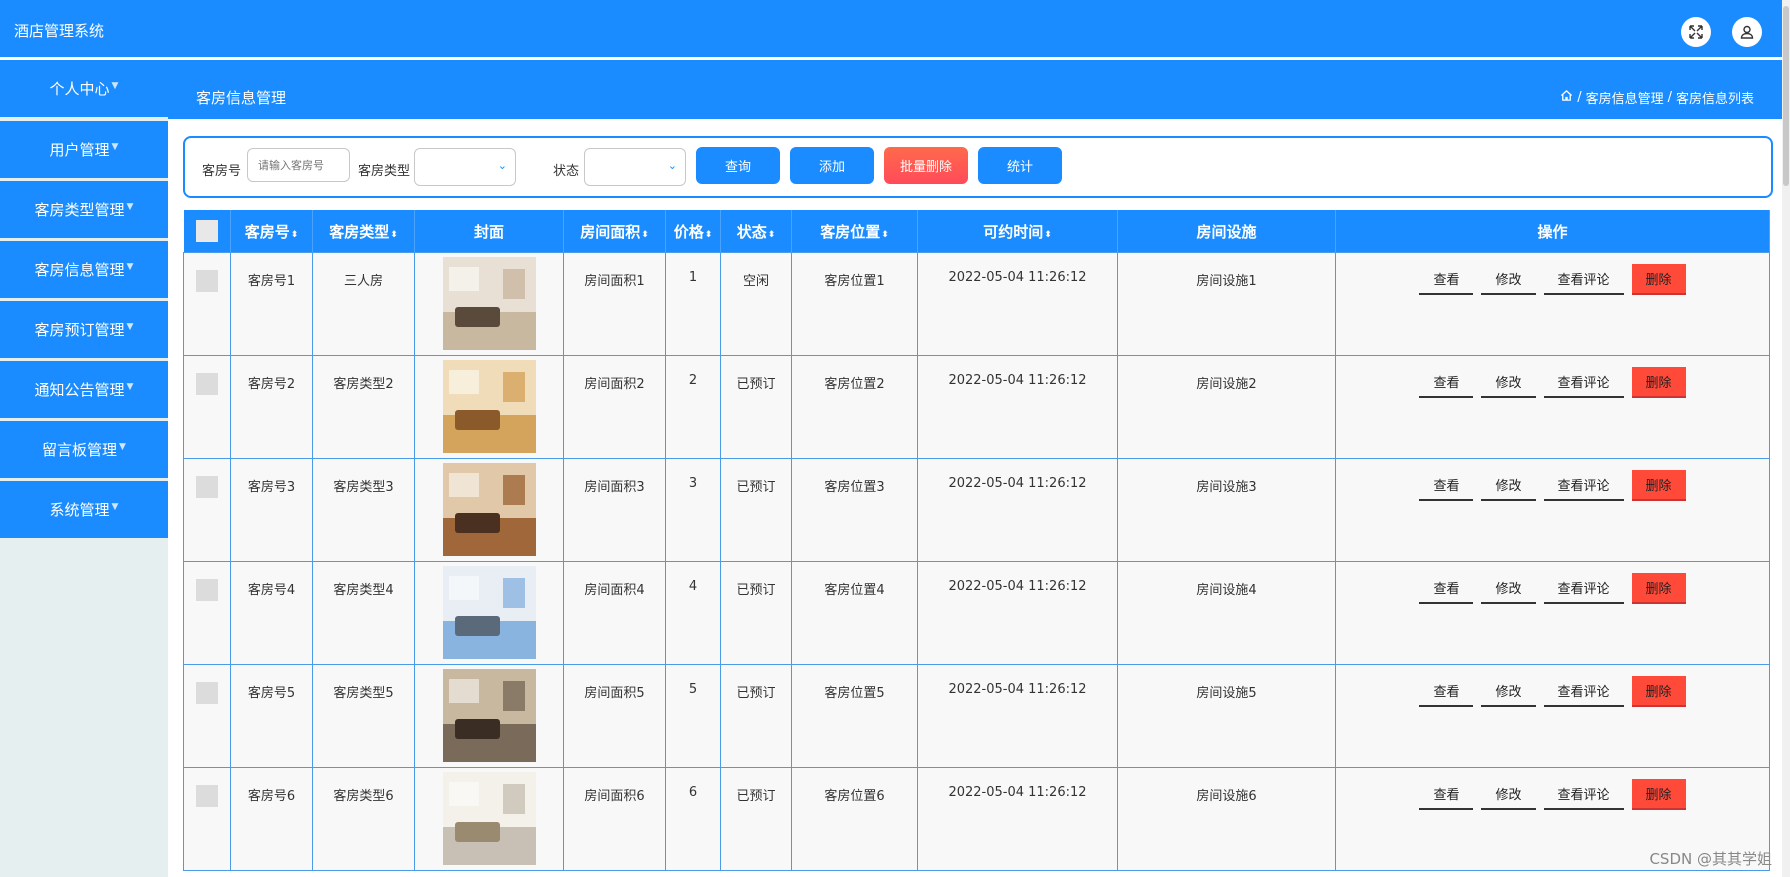 Image resolution: width=1790 pixels, height=877 pixels. What do you see at coordinates (84, 449) in the screenshot?
I see `sidebar-item-message-board: 留言板管理 ▼` at bounding box center [84, 449].